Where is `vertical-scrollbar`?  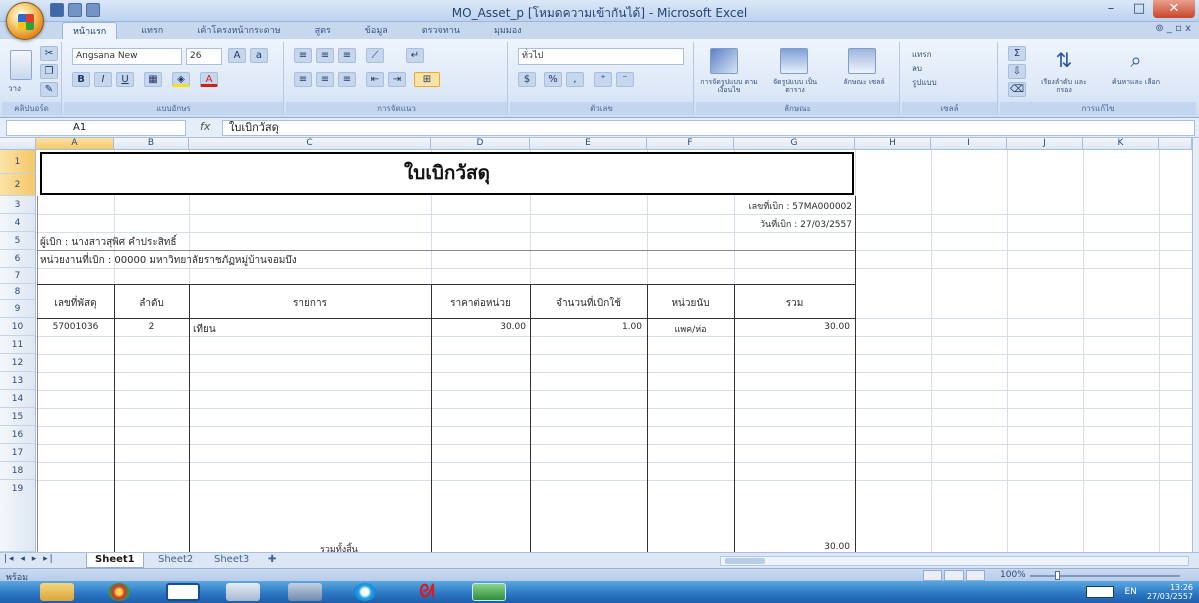 vertical-scrollbar is located at coordinates (1195, 345).